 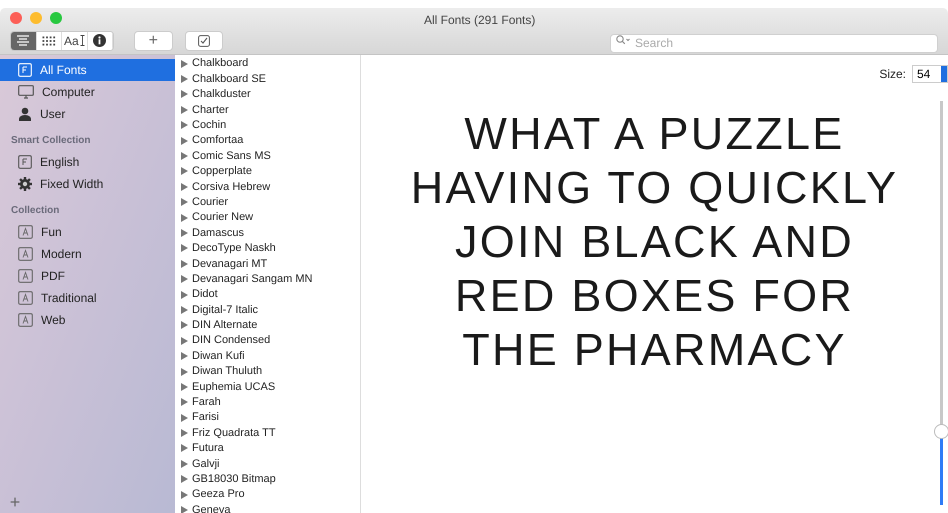 I want to click on font-list-item: Galvji, so click(x=270, y=464).